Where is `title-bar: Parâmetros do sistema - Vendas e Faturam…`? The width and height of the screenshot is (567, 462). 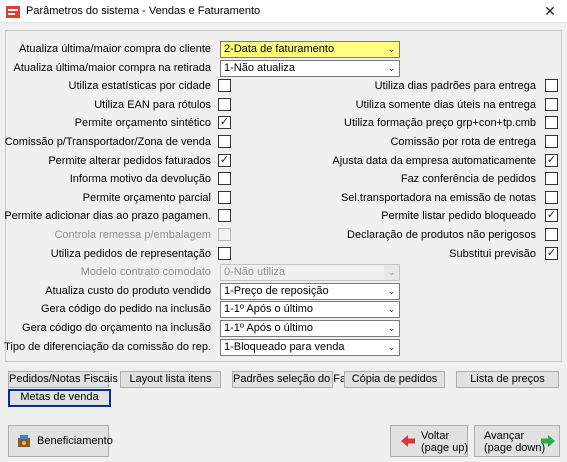
title-bar: Parâmetros do sistema - Vendas e Faturam… is located at coordinates (283, 11).